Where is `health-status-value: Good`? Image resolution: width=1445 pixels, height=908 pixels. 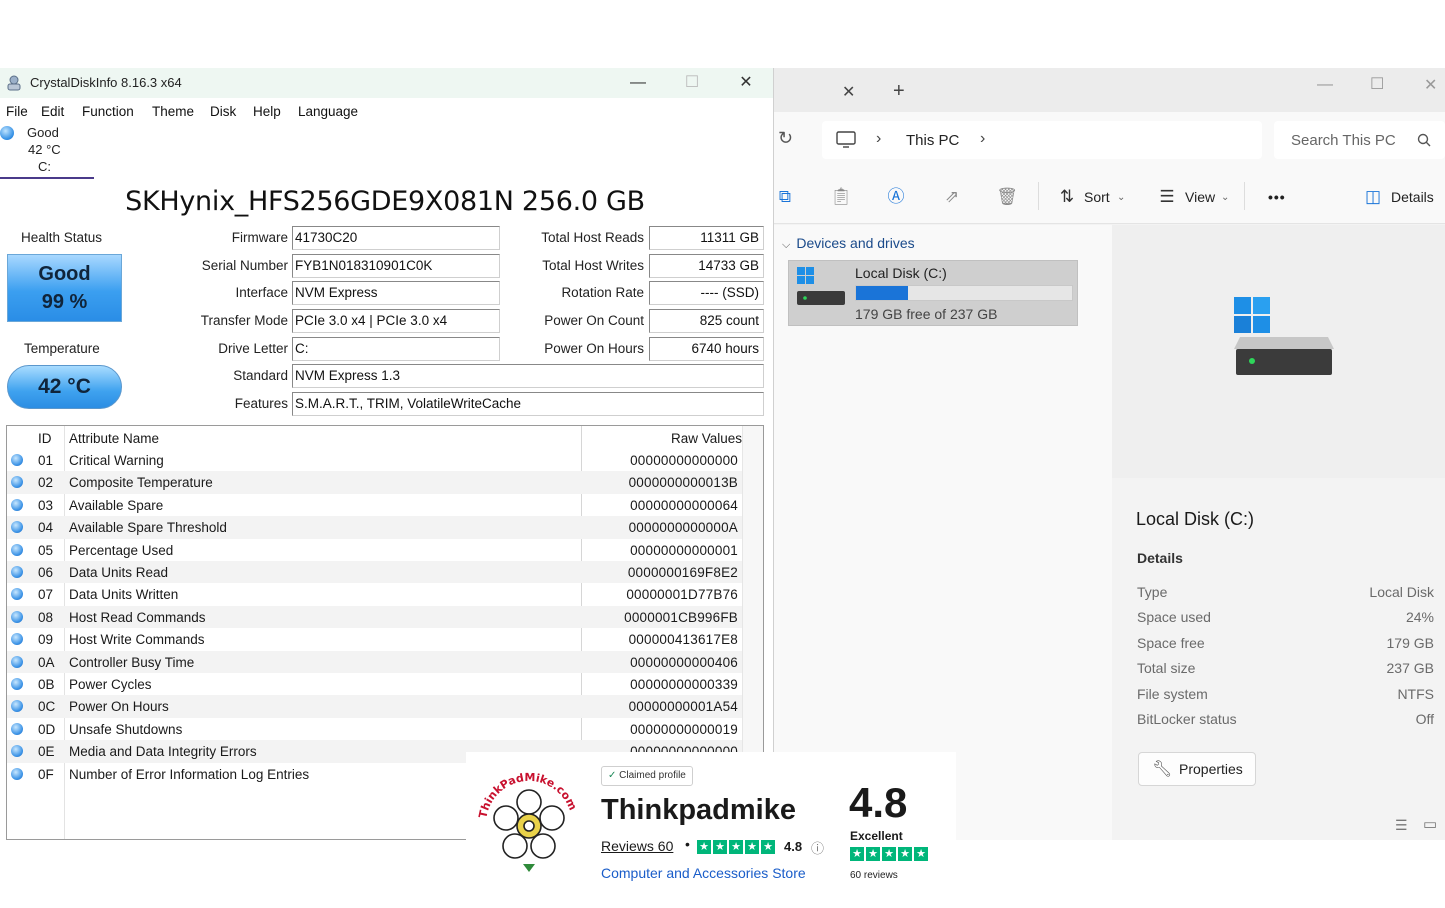
health-status-value: Good is located at coordinates (64, 274).